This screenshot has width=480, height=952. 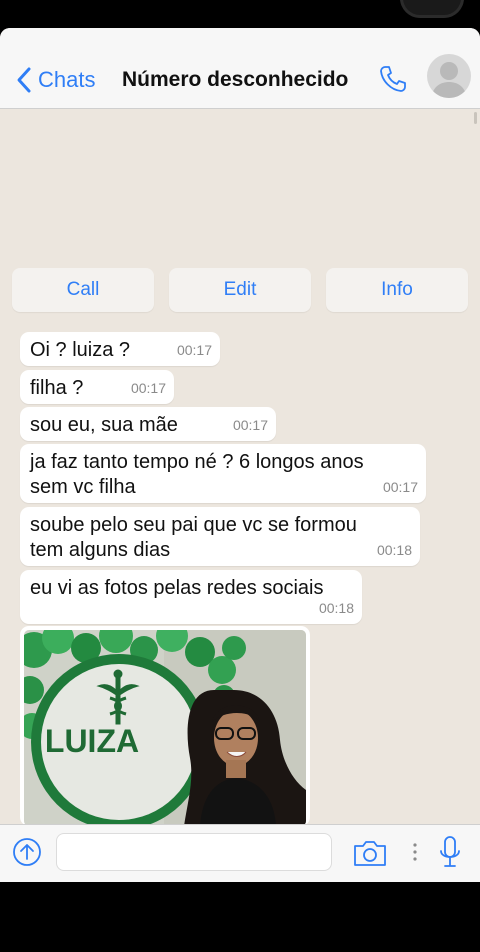 I want to click on contact-actions: Call Edit Info, so click(x=240, y=291).